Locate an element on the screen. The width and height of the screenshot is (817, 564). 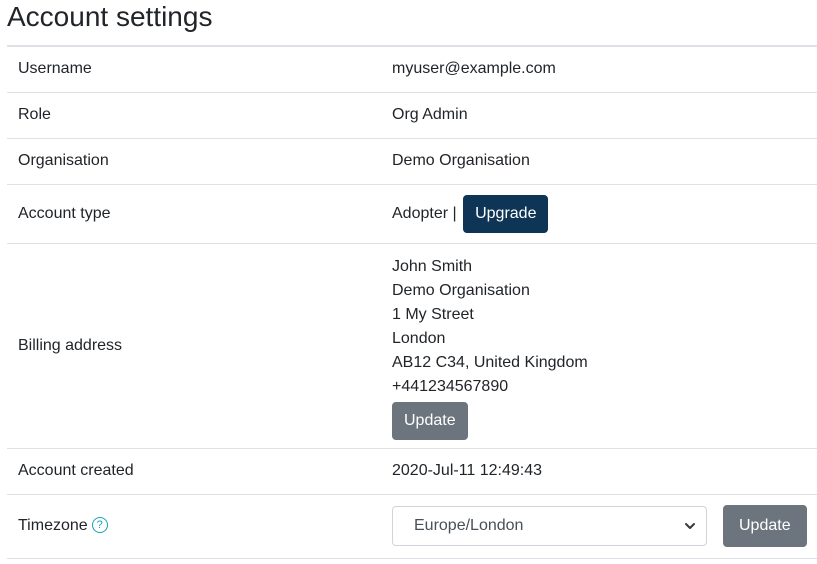
username-label: Username is located at coordinates (55, 69).